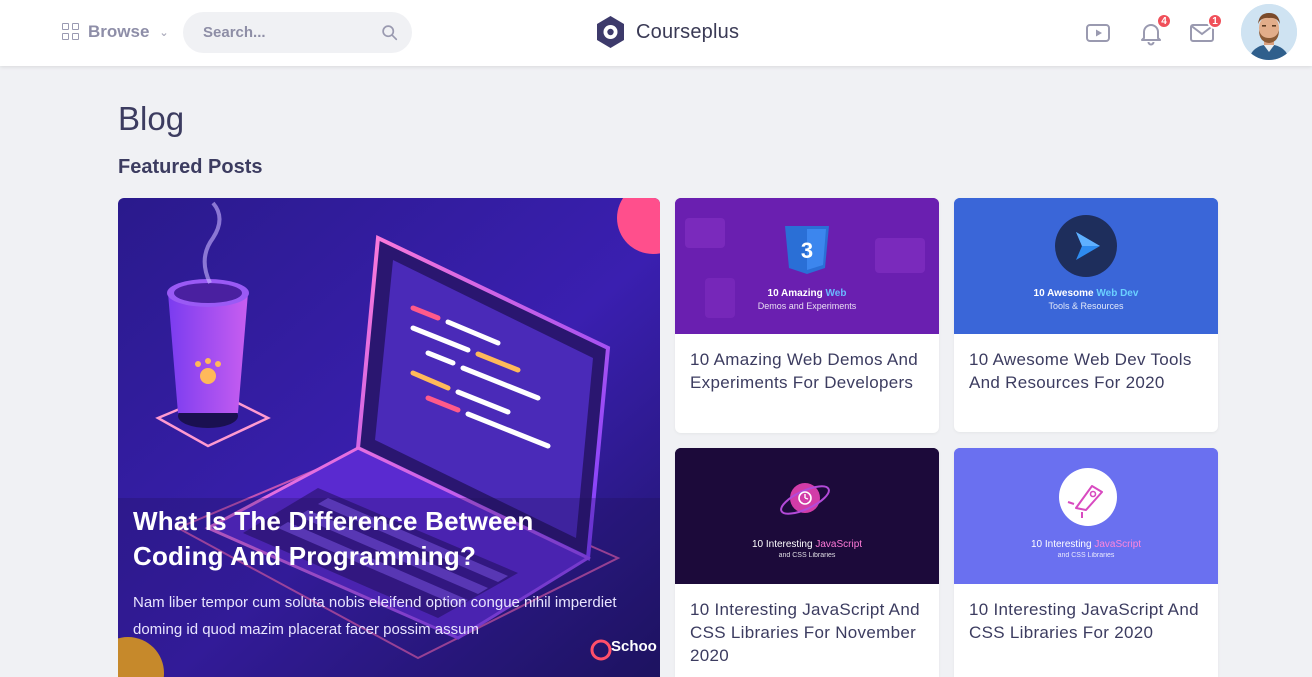  What do you see at coordinates (688, 31) in the screenshot?
I see `logo-text: Courseplus` at bounding box center [688, 31].